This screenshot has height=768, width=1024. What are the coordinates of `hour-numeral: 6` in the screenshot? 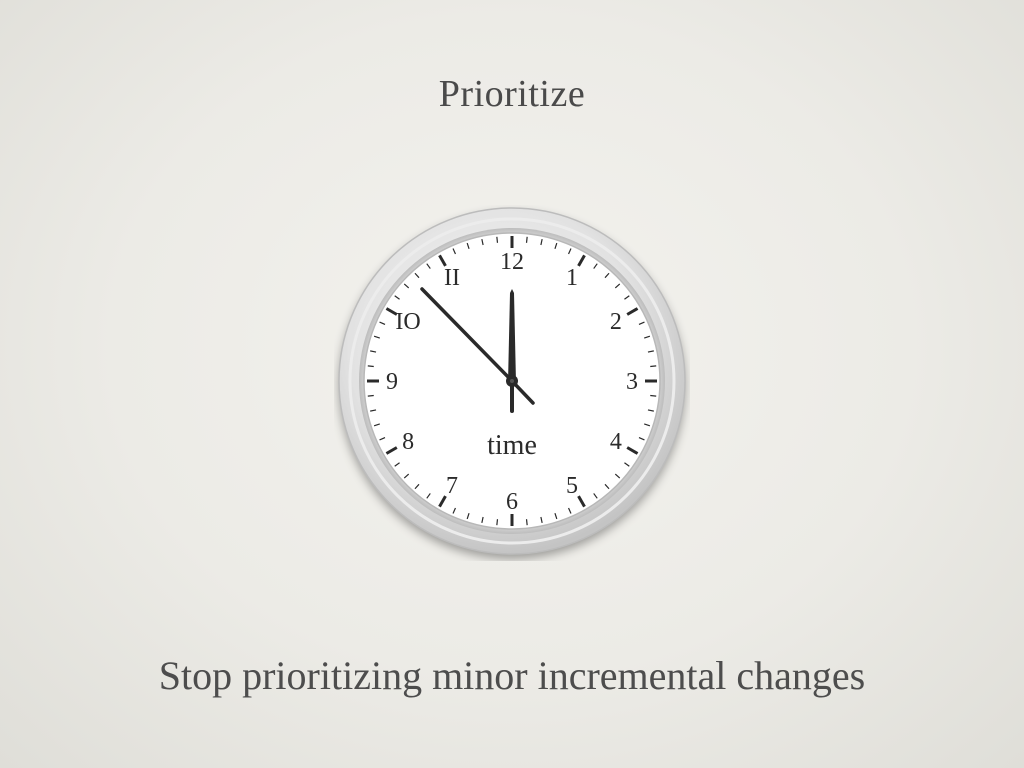 It's located at (512, 502).